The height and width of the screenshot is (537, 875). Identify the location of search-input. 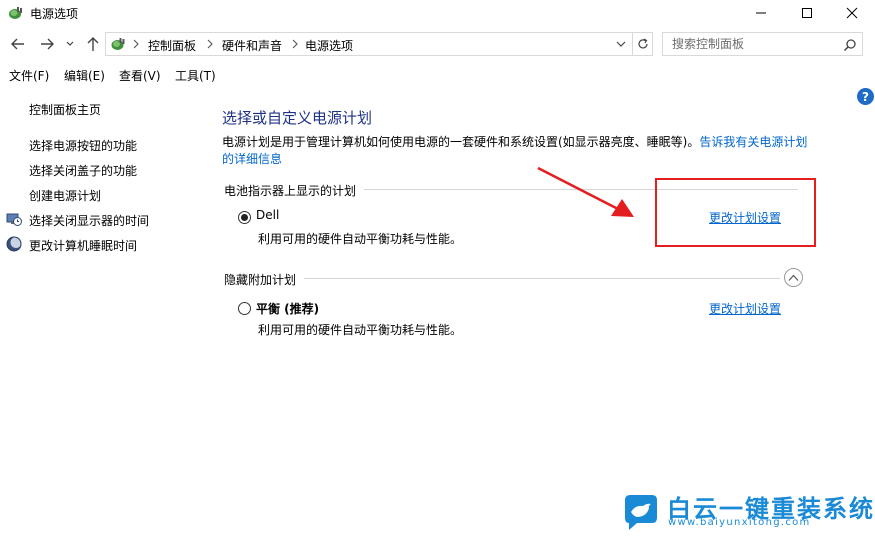
(751, 44).